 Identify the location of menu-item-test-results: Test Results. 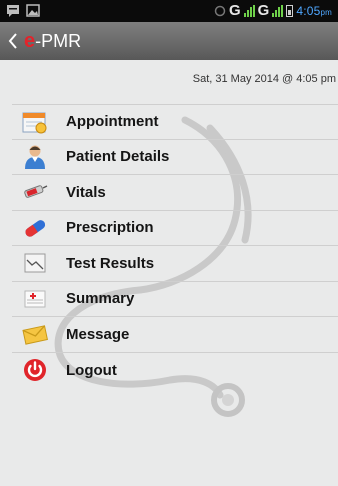
(175, 264).